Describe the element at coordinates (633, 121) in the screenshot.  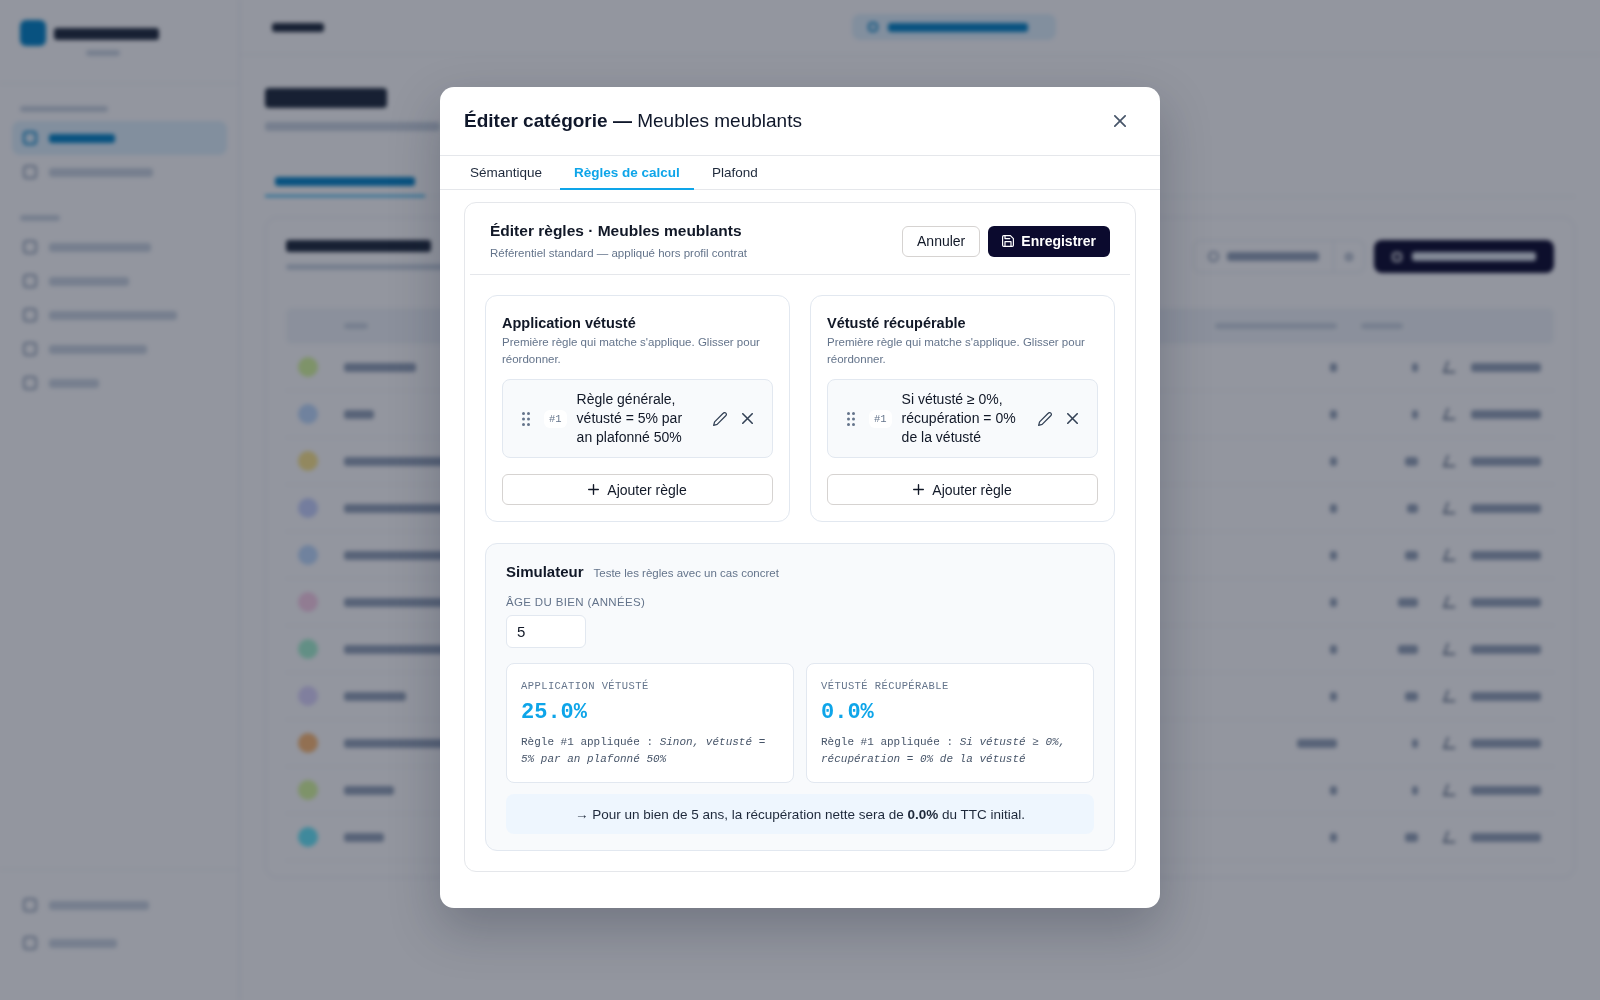
I see `modal-title: Éditer catégorie — Meubles meublants` at that location.